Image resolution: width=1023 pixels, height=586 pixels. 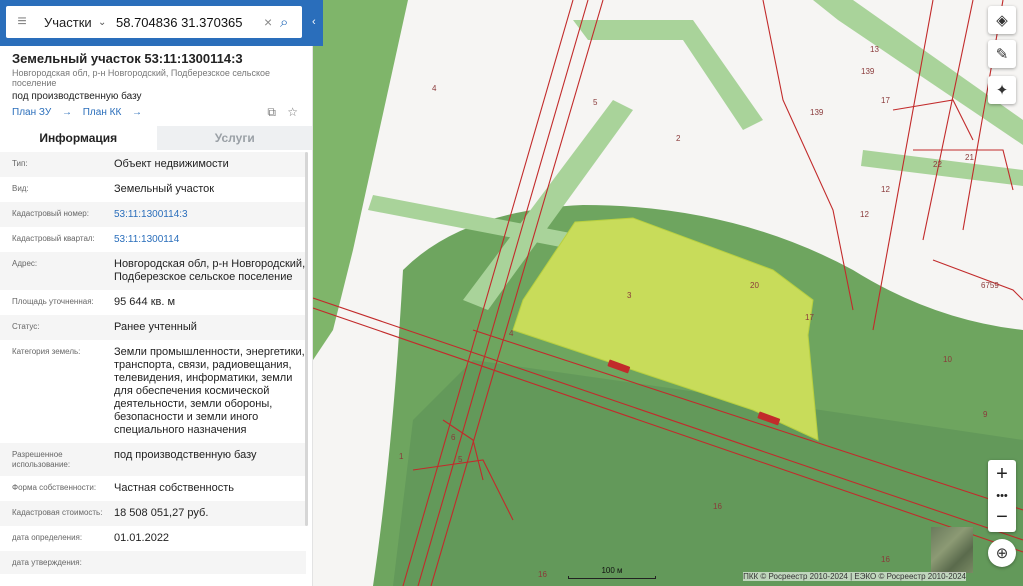 What do you see at coordinates (41, 459) in the screenshot?
I see `row-key: Разрешенное использование:` at bounding box center [41, 459].